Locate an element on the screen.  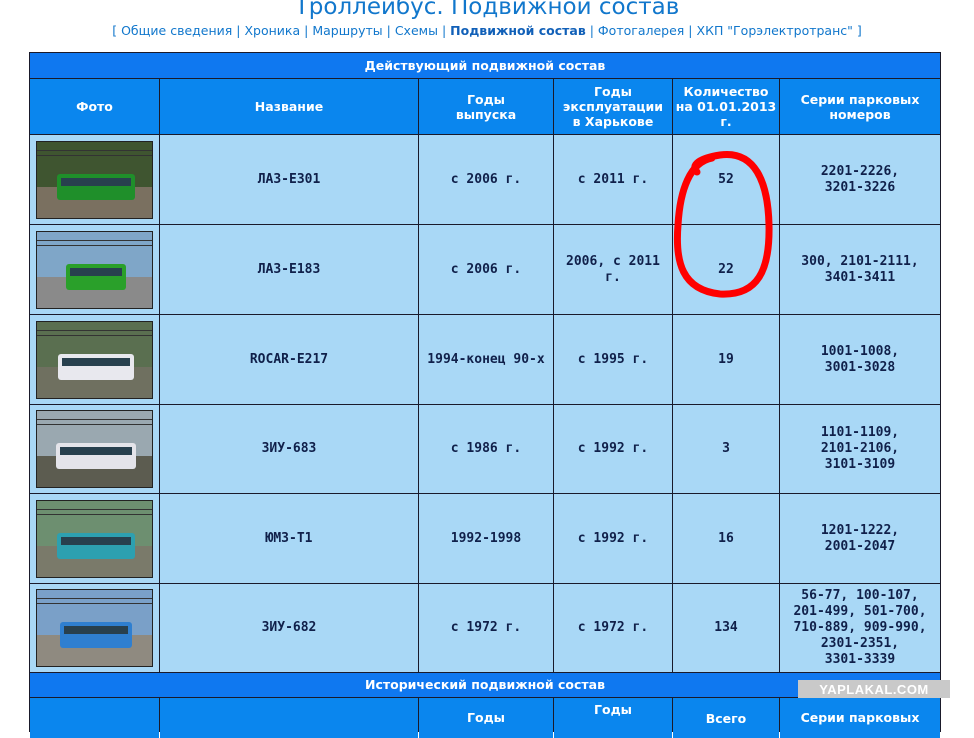
row-name: ЮМЗ-Т1 is located at coordinates (289, 538).